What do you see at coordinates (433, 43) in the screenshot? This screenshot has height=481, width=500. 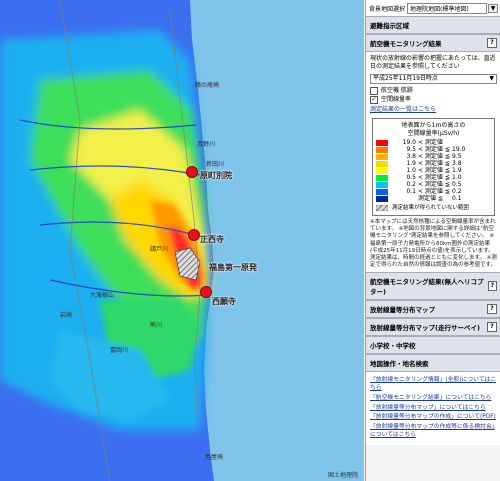 I see `aerial-header: 航空機モニタリング結果 ?` at bounding box center [433, 43].